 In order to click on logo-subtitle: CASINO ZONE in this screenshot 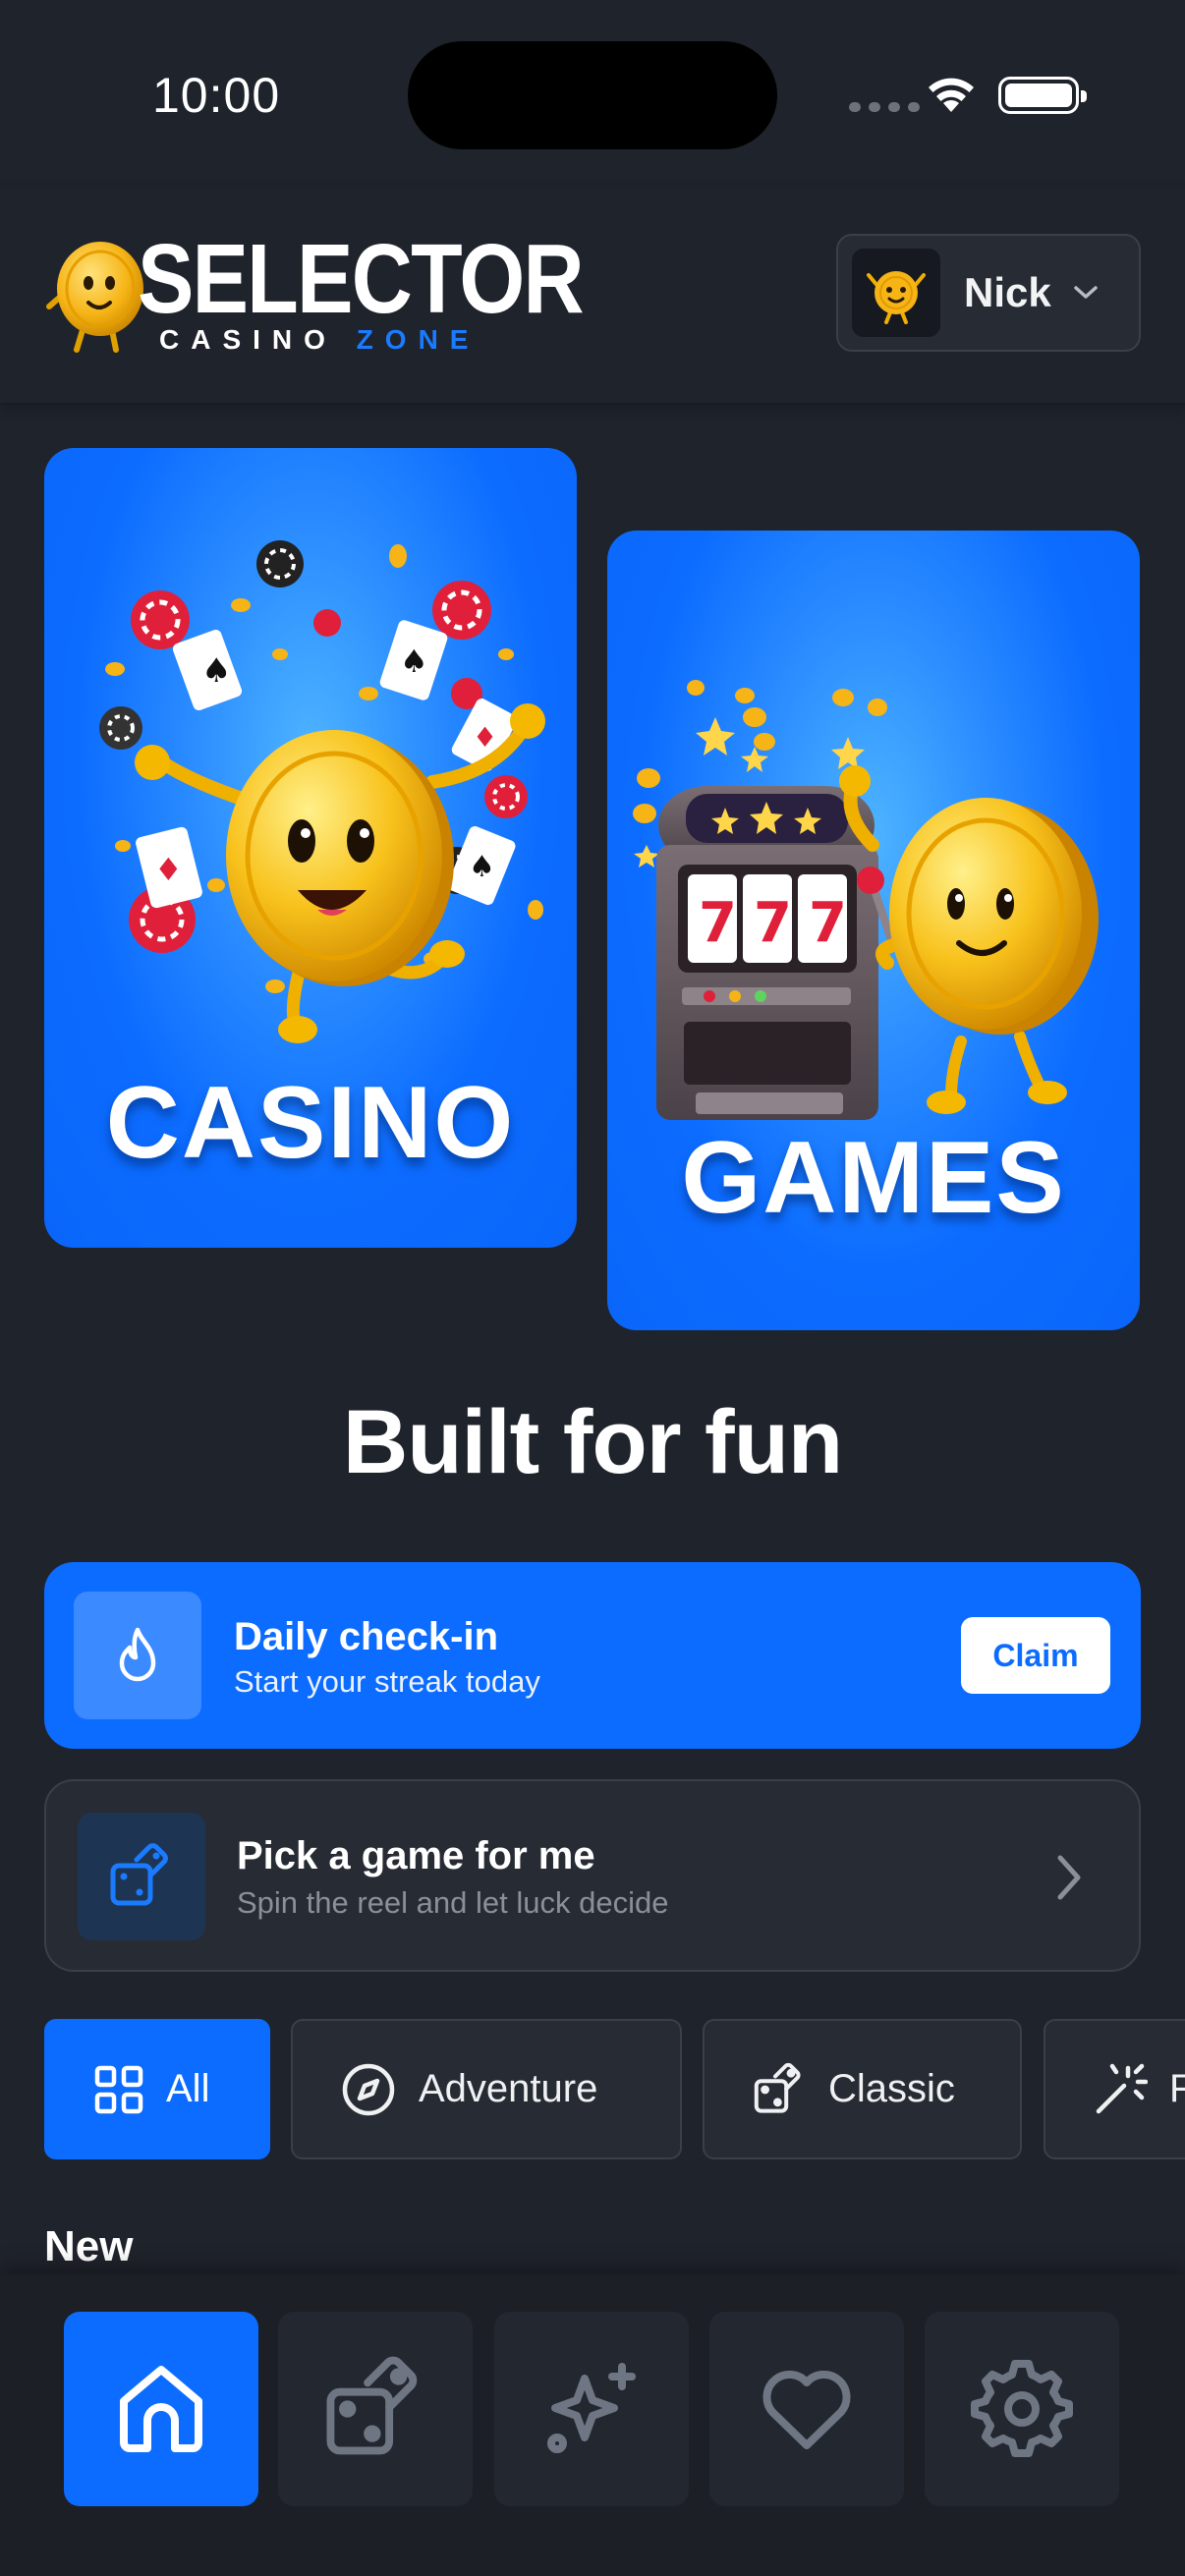, I will do `click(320, 340)`.